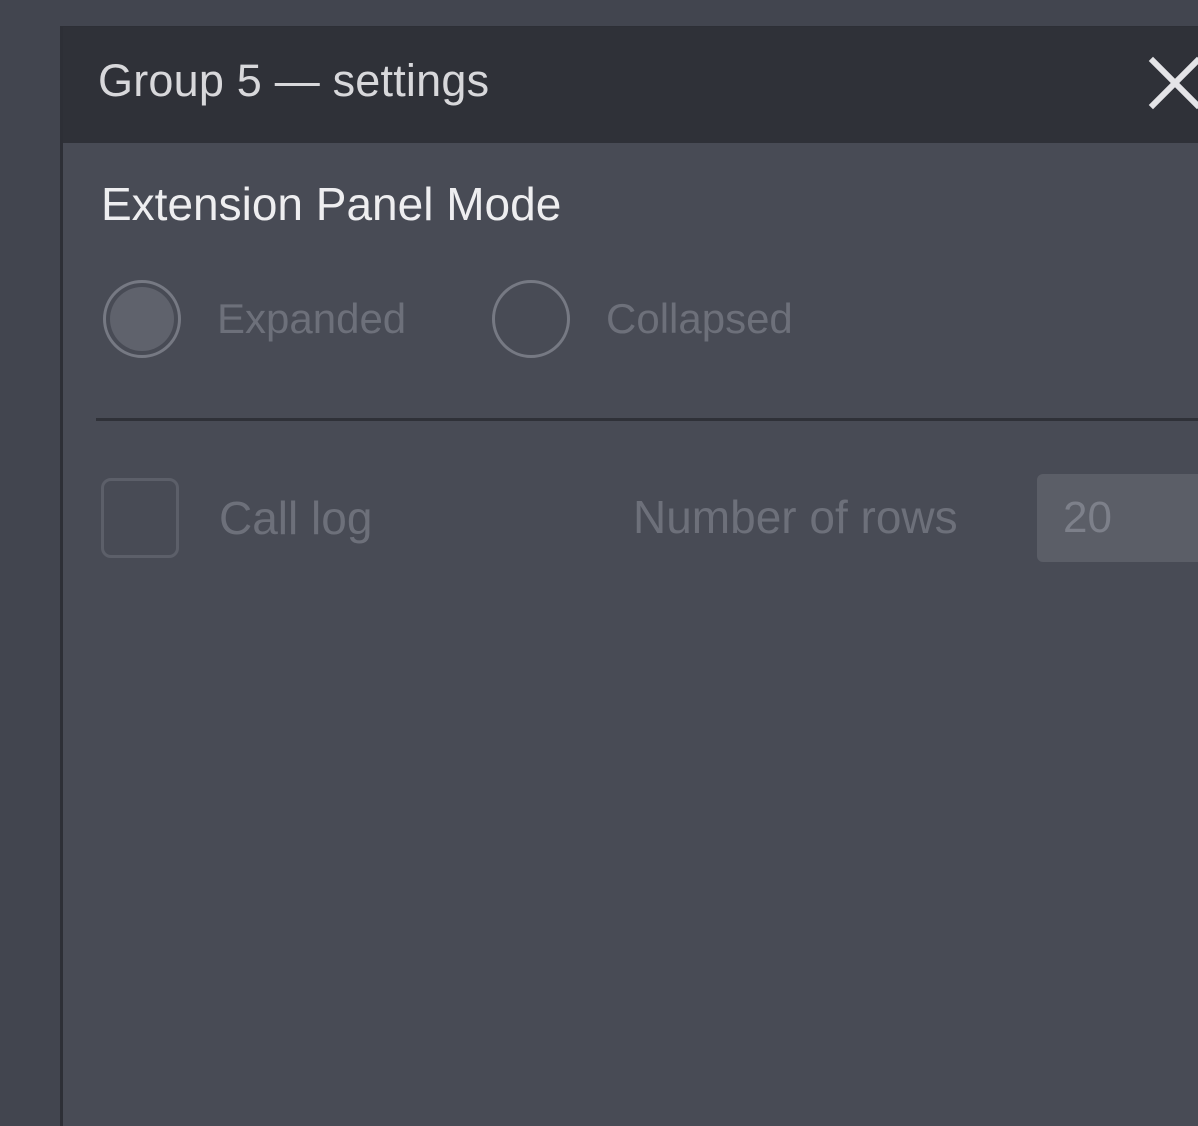 The height and width of the screenshot is (1126, 1198). What do you see at coordinates (647, 419) in the screenshot?
I see `section-divider` at bounding box center [647, 419].